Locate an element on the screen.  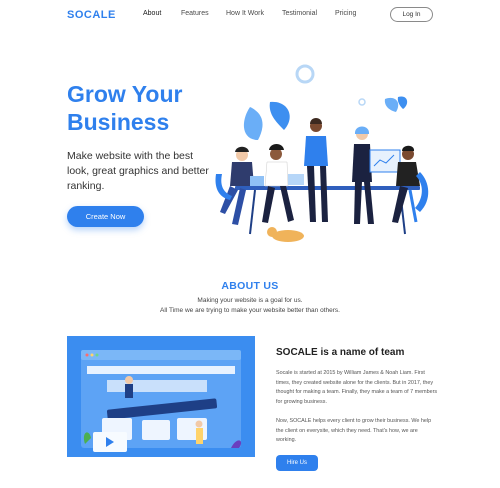
nav-link-how-it-work: How It Work is located at coordinates (245, 13).